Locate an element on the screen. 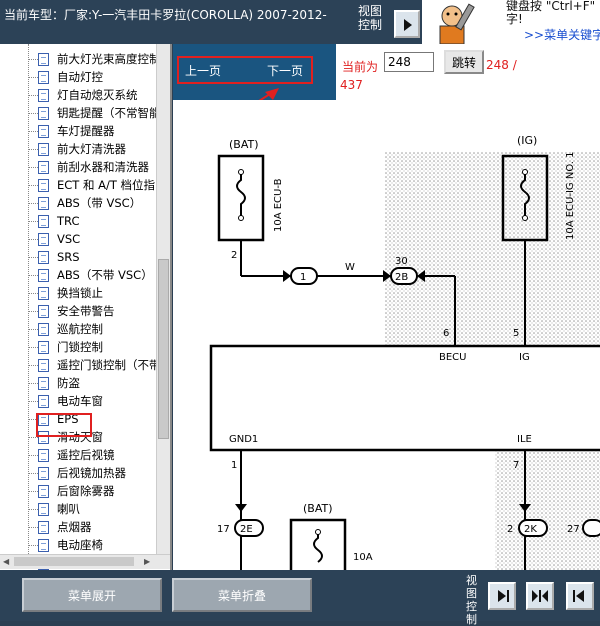 The image size is (600, 626). sidebar-item: 前大灯光束高度控制 is located at coordinates (94, 59).